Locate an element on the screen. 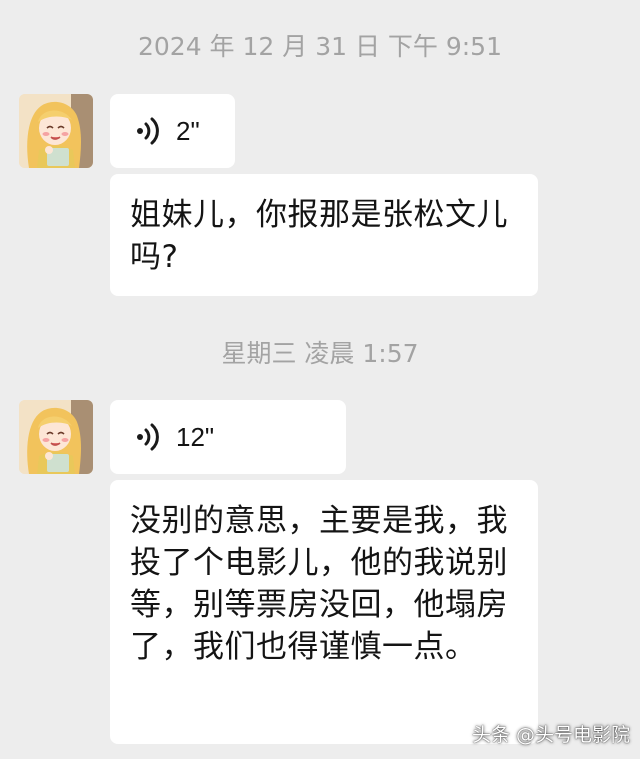 This screenshot has width=640, height=759. text-message-bubble: 姐妹儿，你报那是张松文儿吗? is located at coordinates (324, 235).